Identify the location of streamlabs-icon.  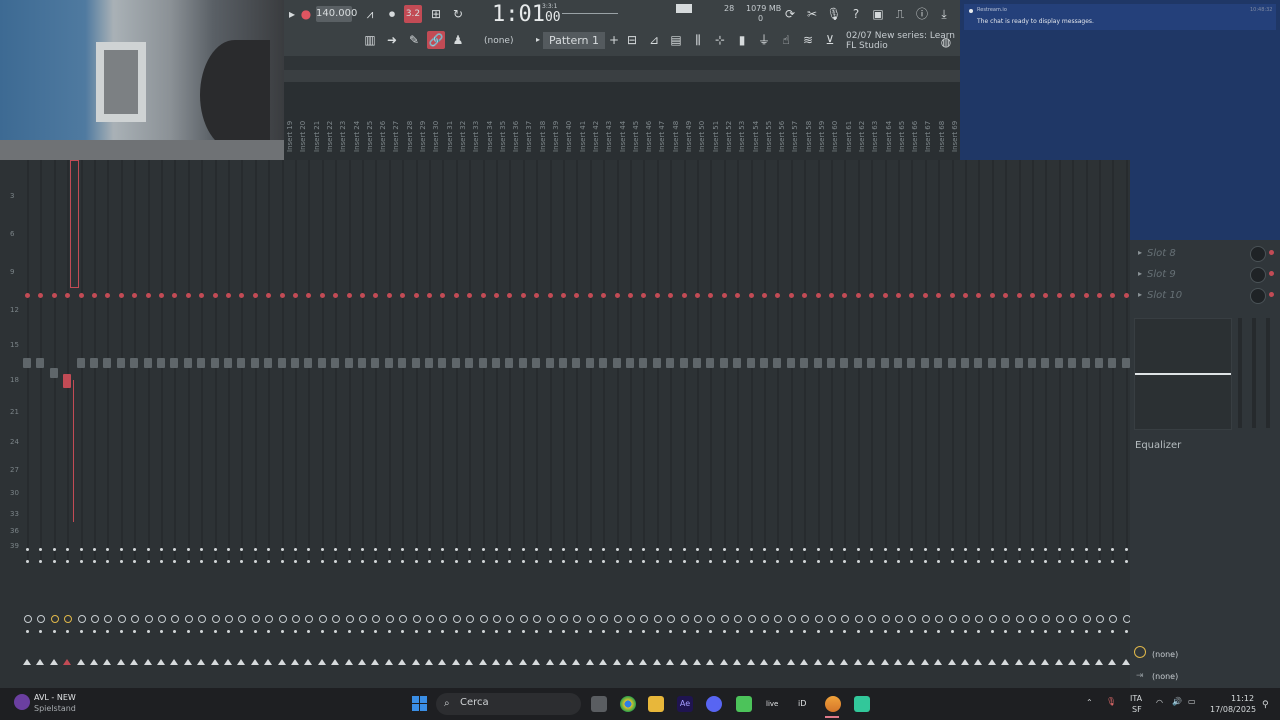
(862, 704).